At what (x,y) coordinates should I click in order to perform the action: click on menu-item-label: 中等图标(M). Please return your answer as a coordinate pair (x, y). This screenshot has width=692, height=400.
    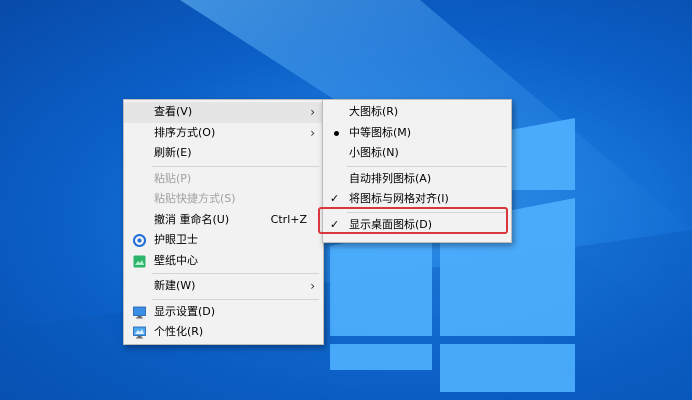
    Looking at the image, I should click on (380, 132).